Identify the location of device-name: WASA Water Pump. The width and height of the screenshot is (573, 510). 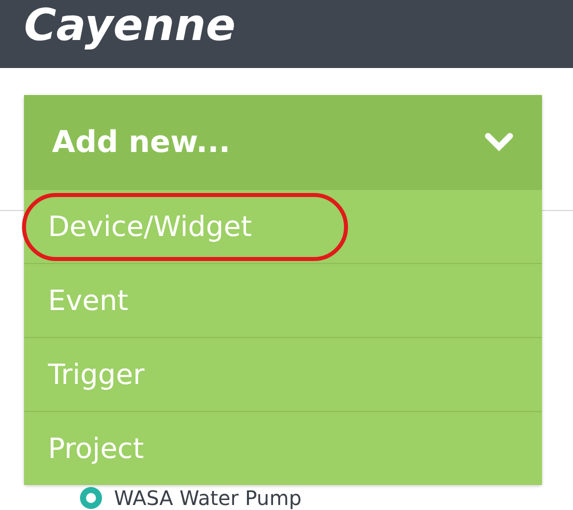
(208, 498).